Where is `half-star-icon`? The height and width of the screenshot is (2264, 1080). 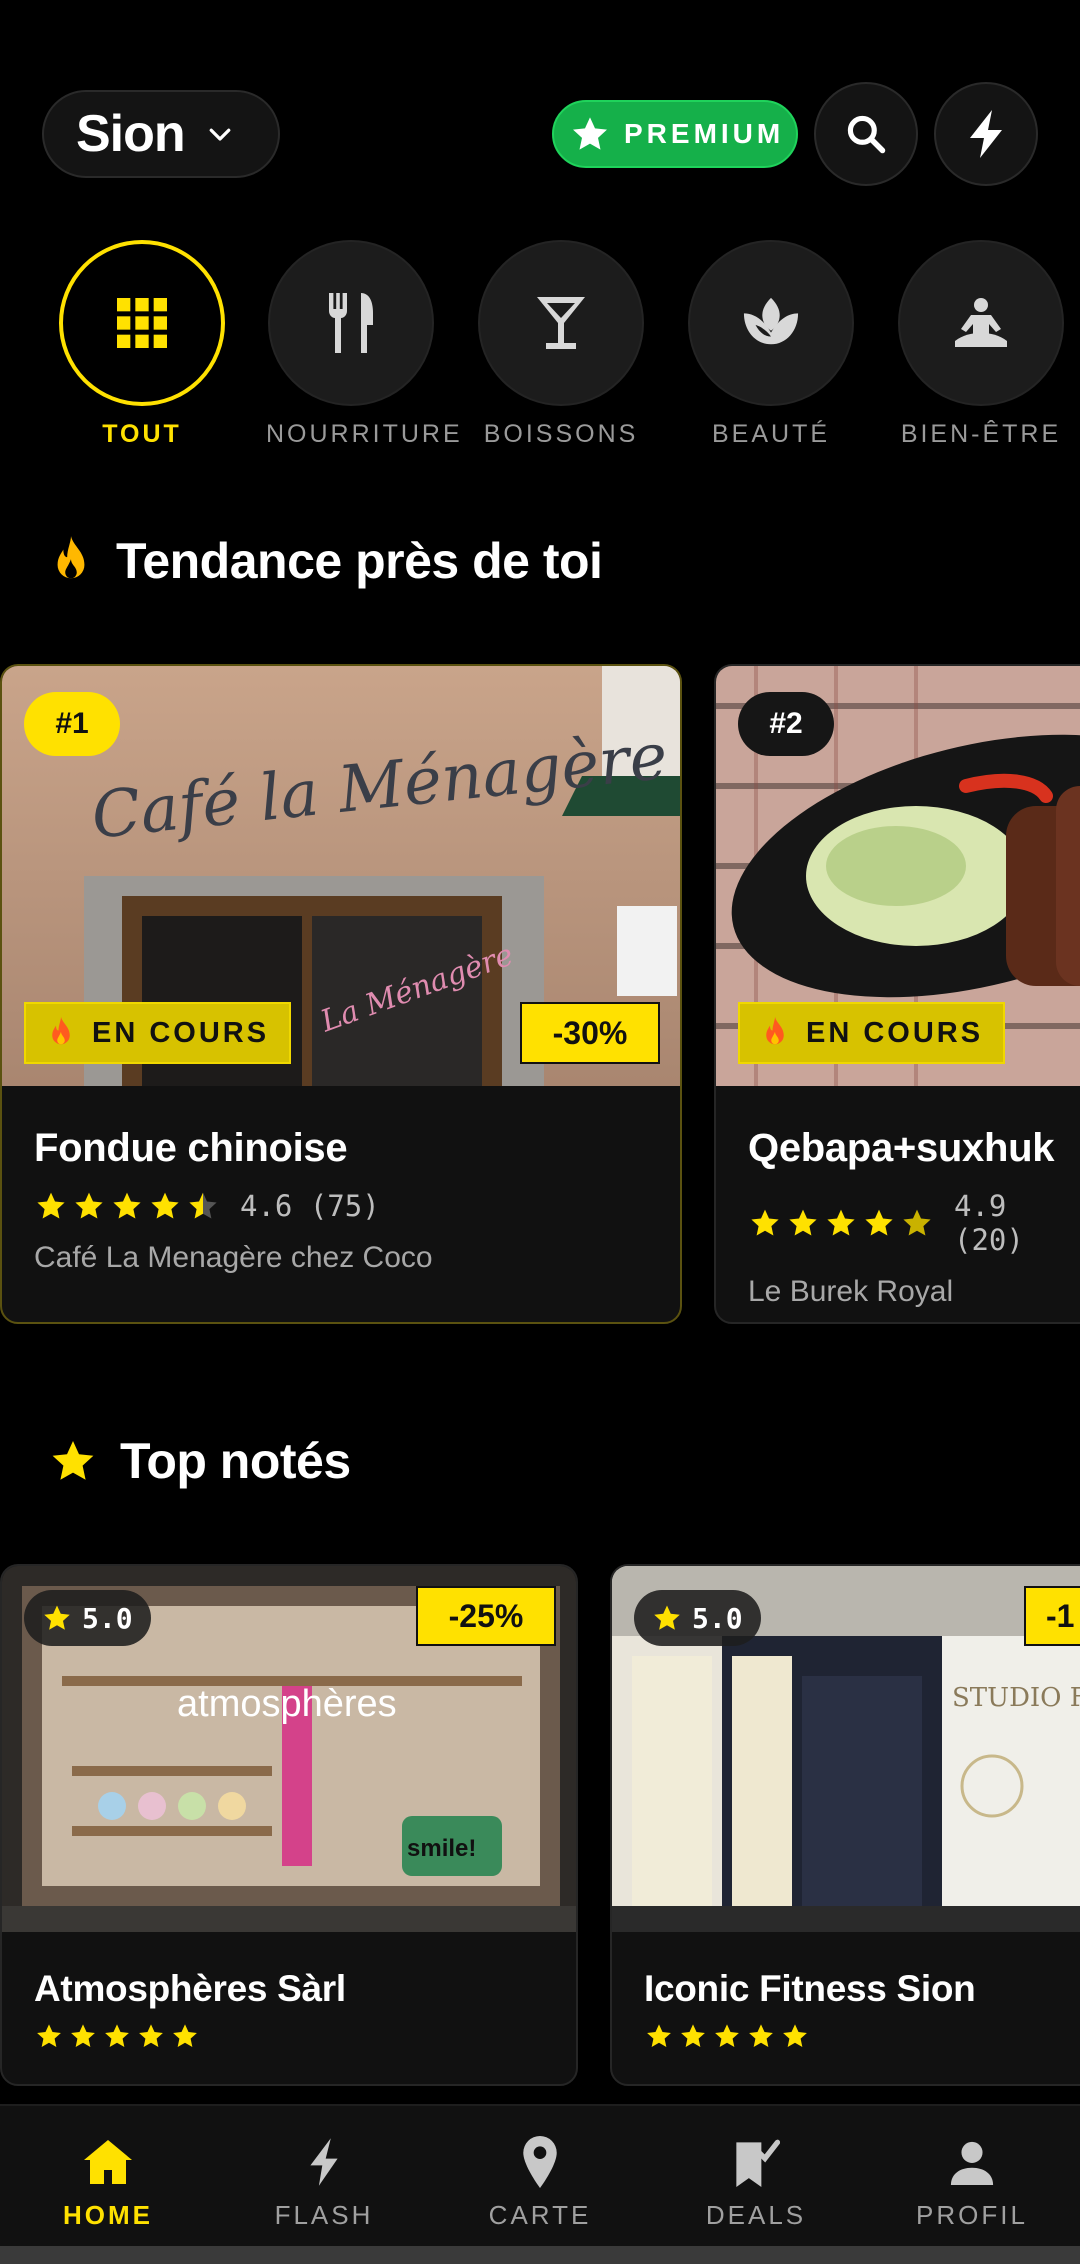 half-star-icon is located at coordinates (203, 1205).